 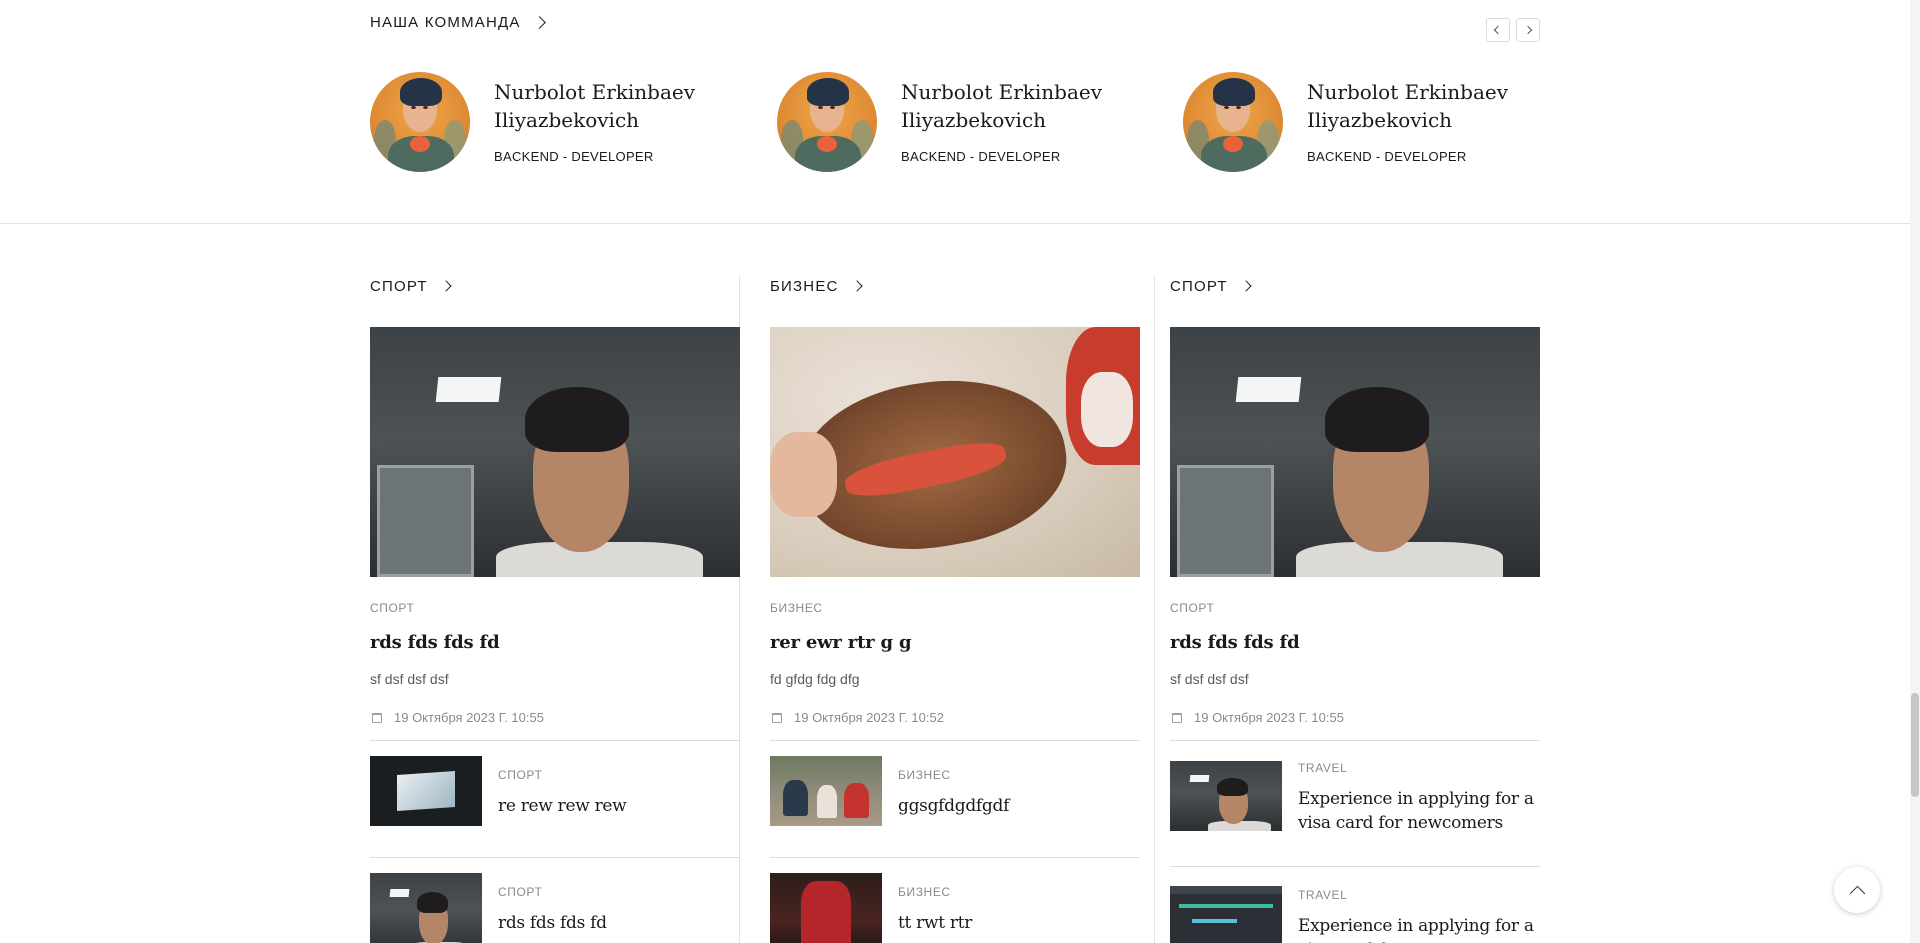 I want to click on team-section-header-link: НАША КОММАНДА, so click(x=458, y=22).